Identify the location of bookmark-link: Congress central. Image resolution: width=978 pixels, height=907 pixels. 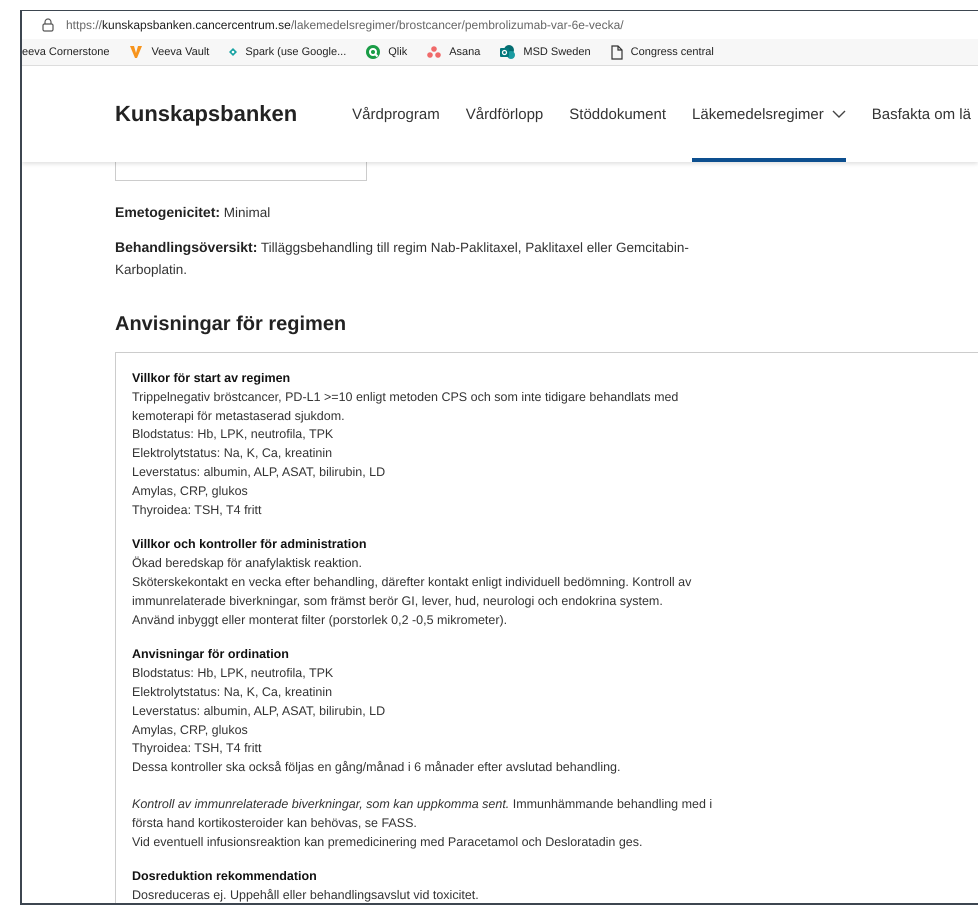
(672, 52).